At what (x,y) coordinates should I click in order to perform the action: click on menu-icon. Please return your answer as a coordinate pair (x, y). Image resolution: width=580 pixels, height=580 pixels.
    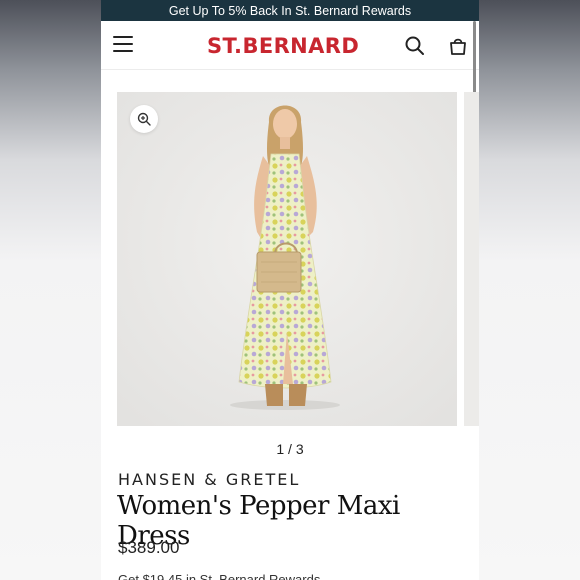
    Looking at the image, I should click on (123, 44).